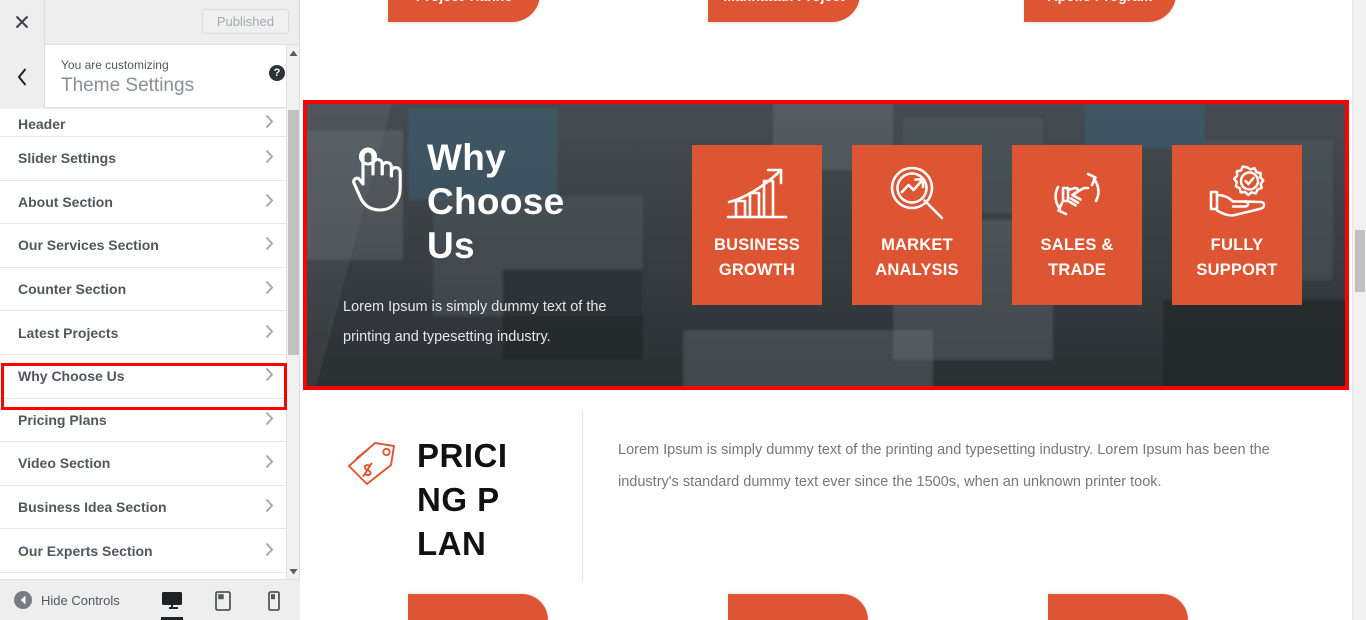  I want to click on device-desktop-button, so click(172, 600).